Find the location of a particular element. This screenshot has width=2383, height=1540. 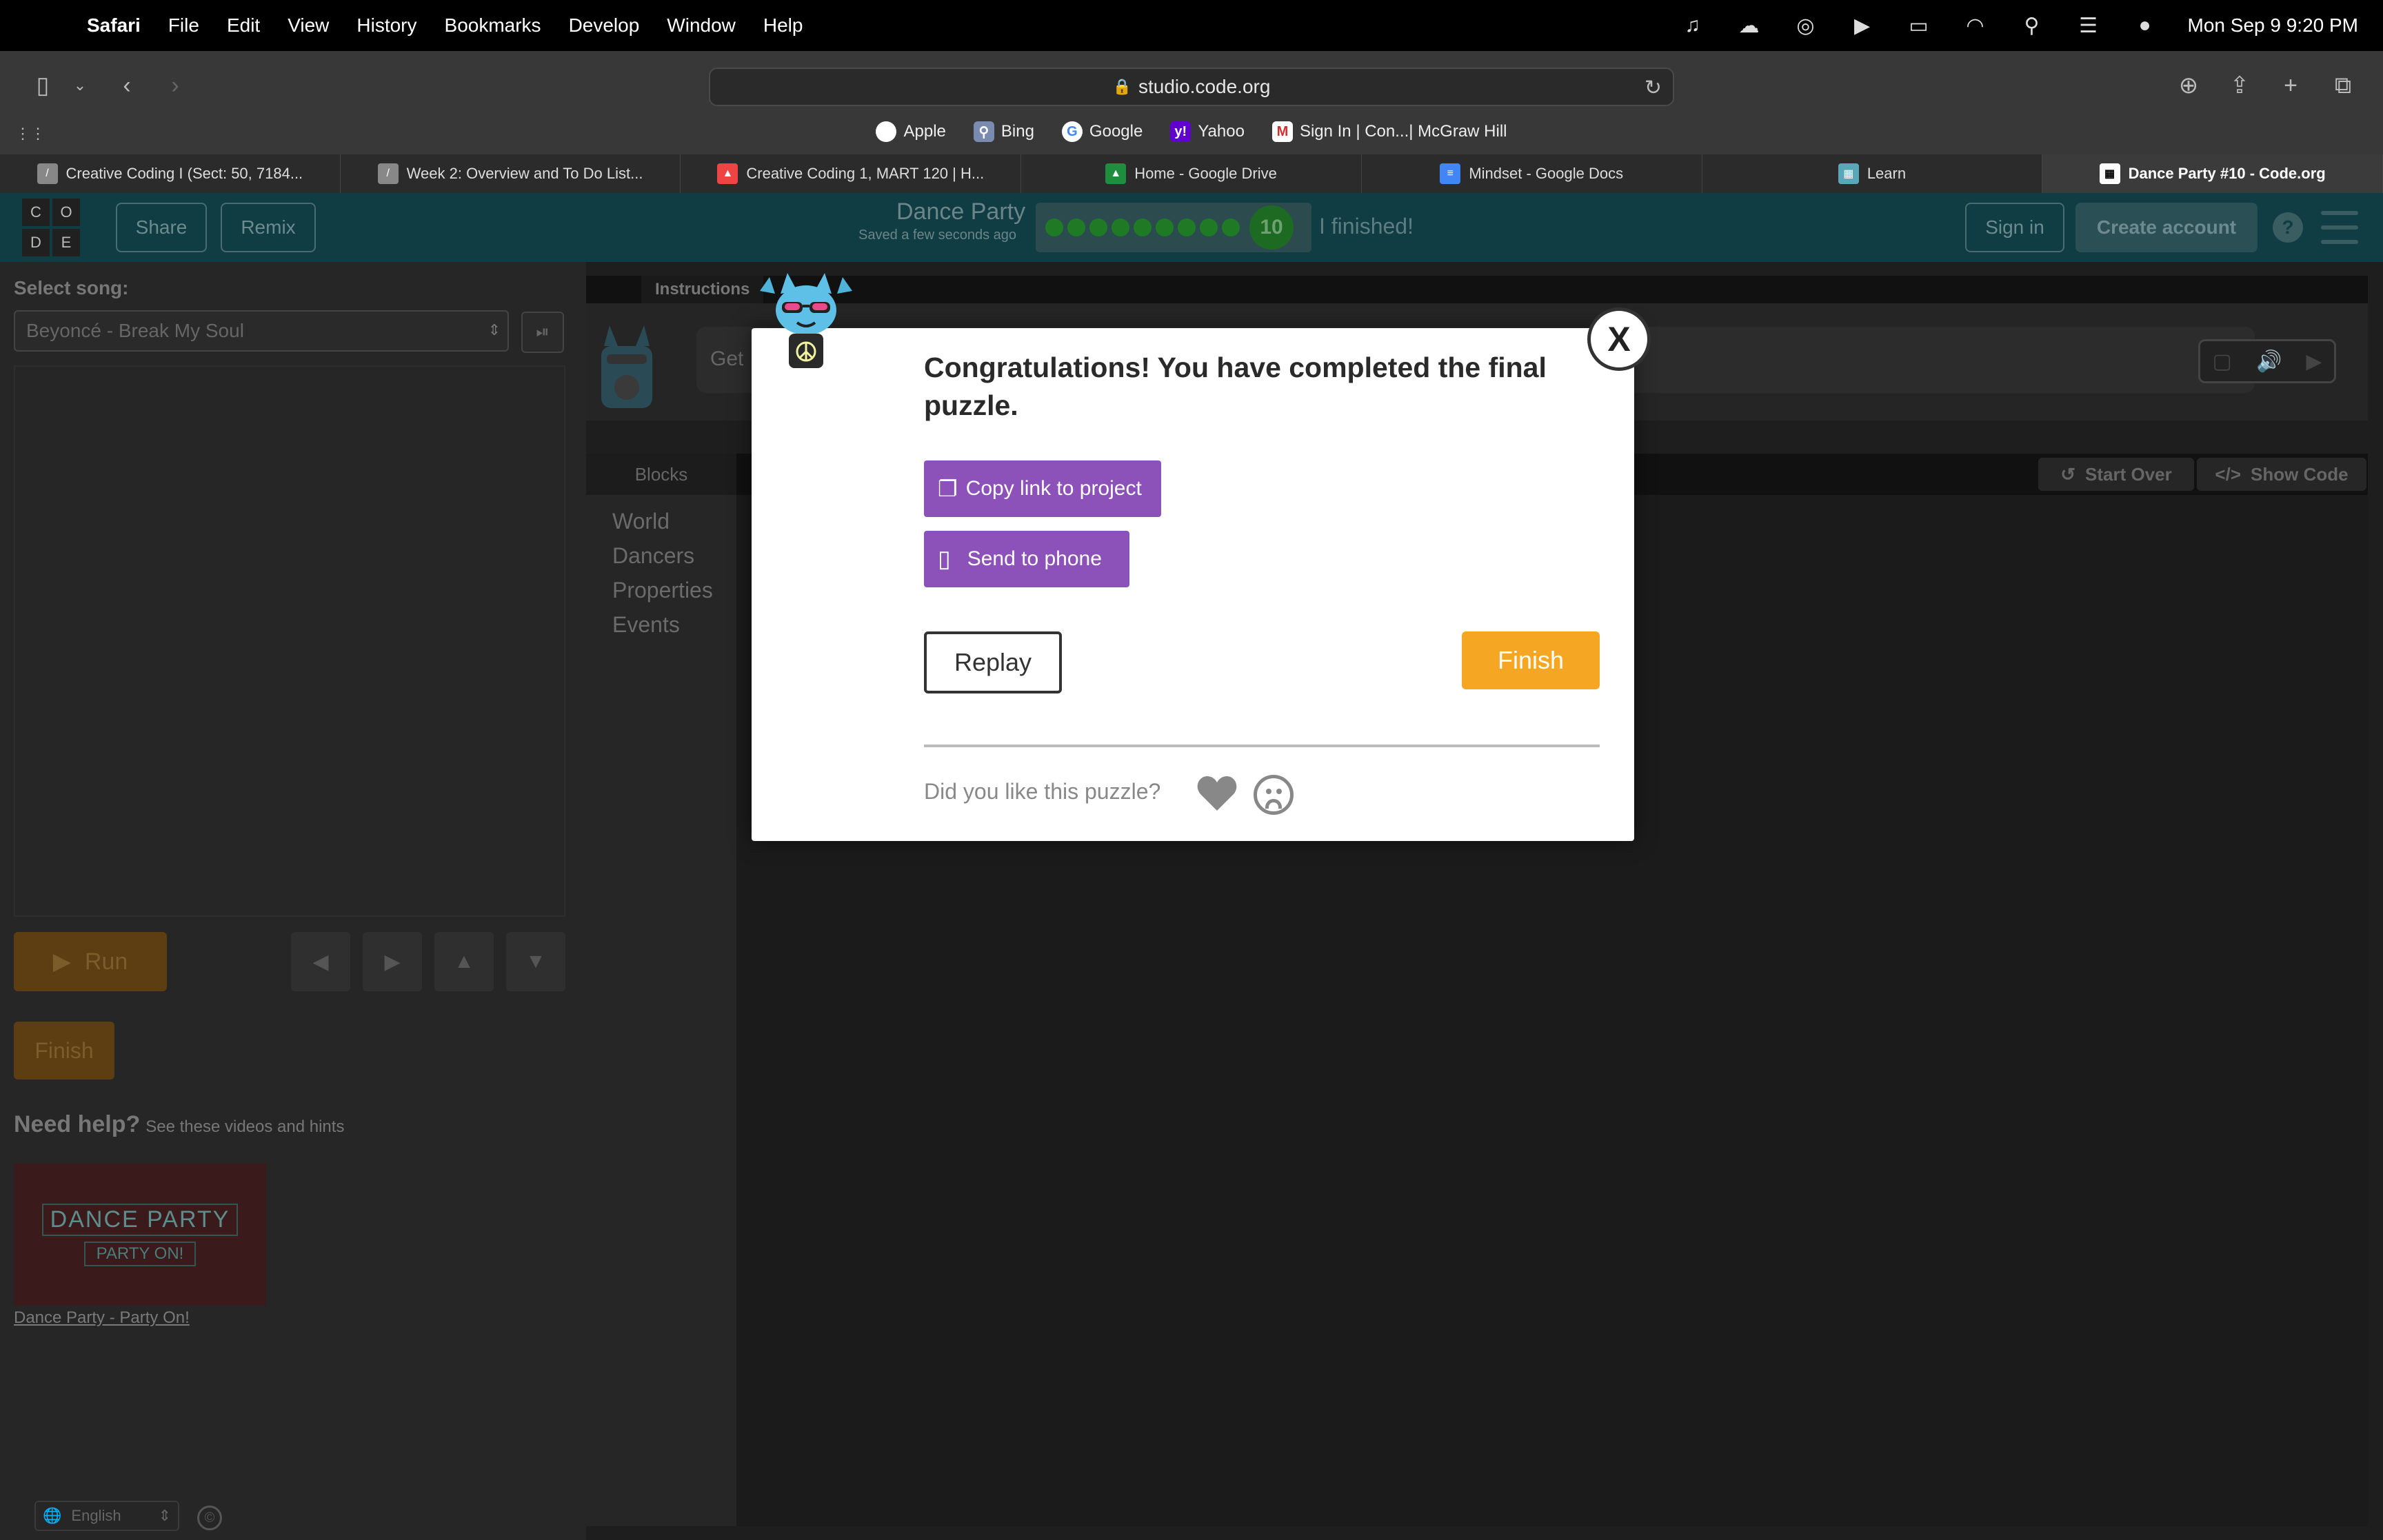

sad-face-icon is located at coordinates (1274, 795).